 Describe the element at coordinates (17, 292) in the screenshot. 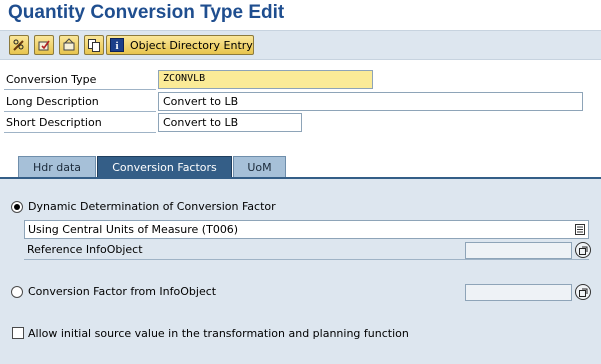

I see `infoobject-factor-radio` at that location.